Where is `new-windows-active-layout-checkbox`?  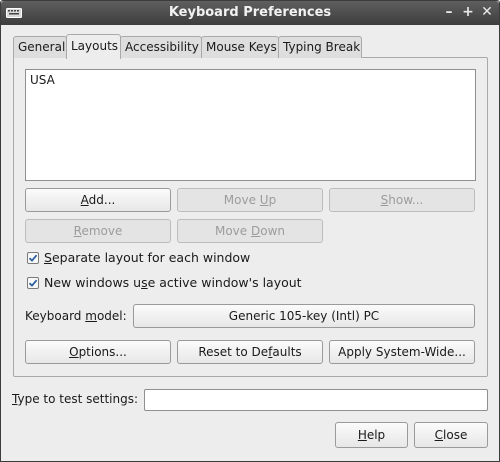
new-windows-active-layout-checkbox is located at coordinates (33, 283).